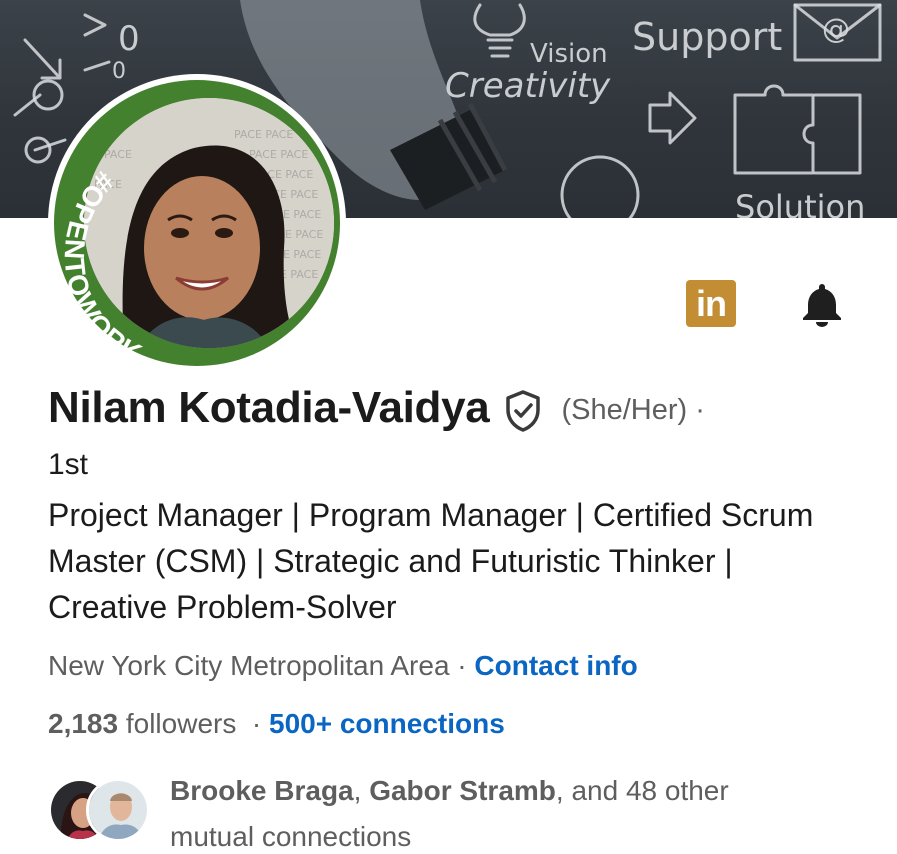  Describe the element at coordinates (800, 203) in the screenshot. I see `svg-text: Solution` at that location.